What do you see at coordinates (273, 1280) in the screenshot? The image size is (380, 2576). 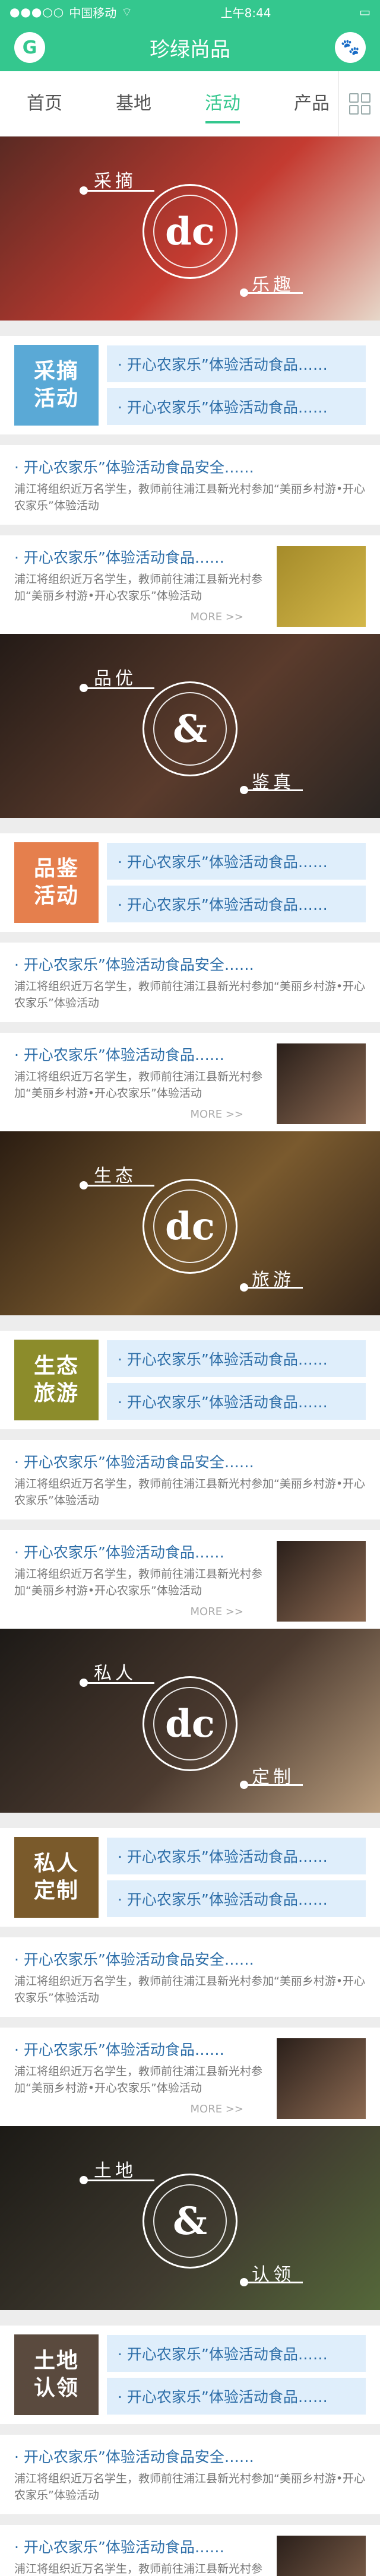 I see `banner-word-bottom: 旅游` at bounding box center [273, 1280].